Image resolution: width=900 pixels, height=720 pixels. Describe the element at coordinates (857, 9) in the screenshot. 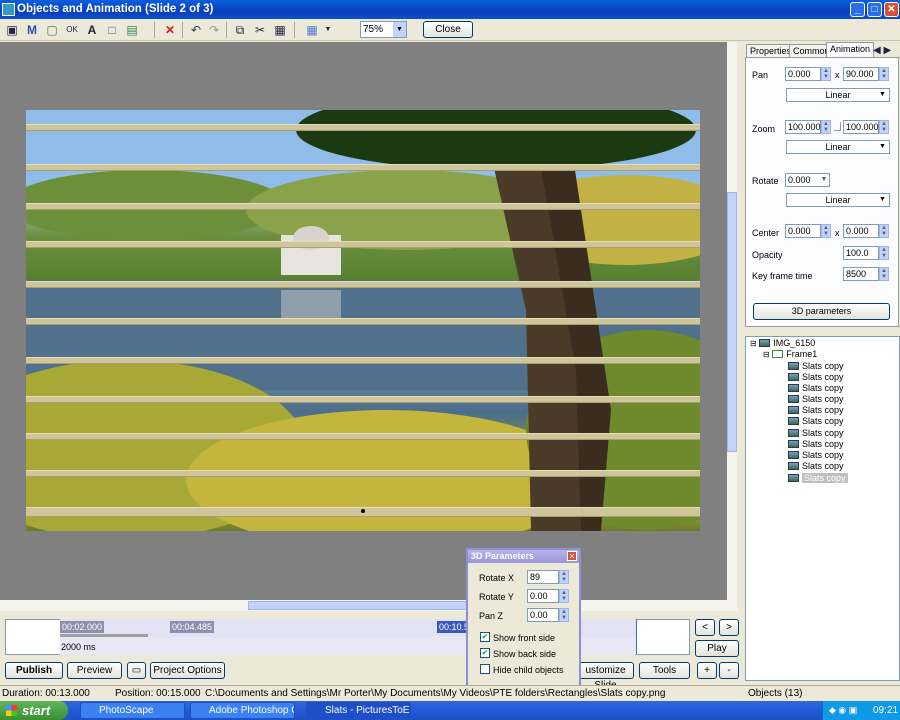

I see `minimize-button: _` at that location.